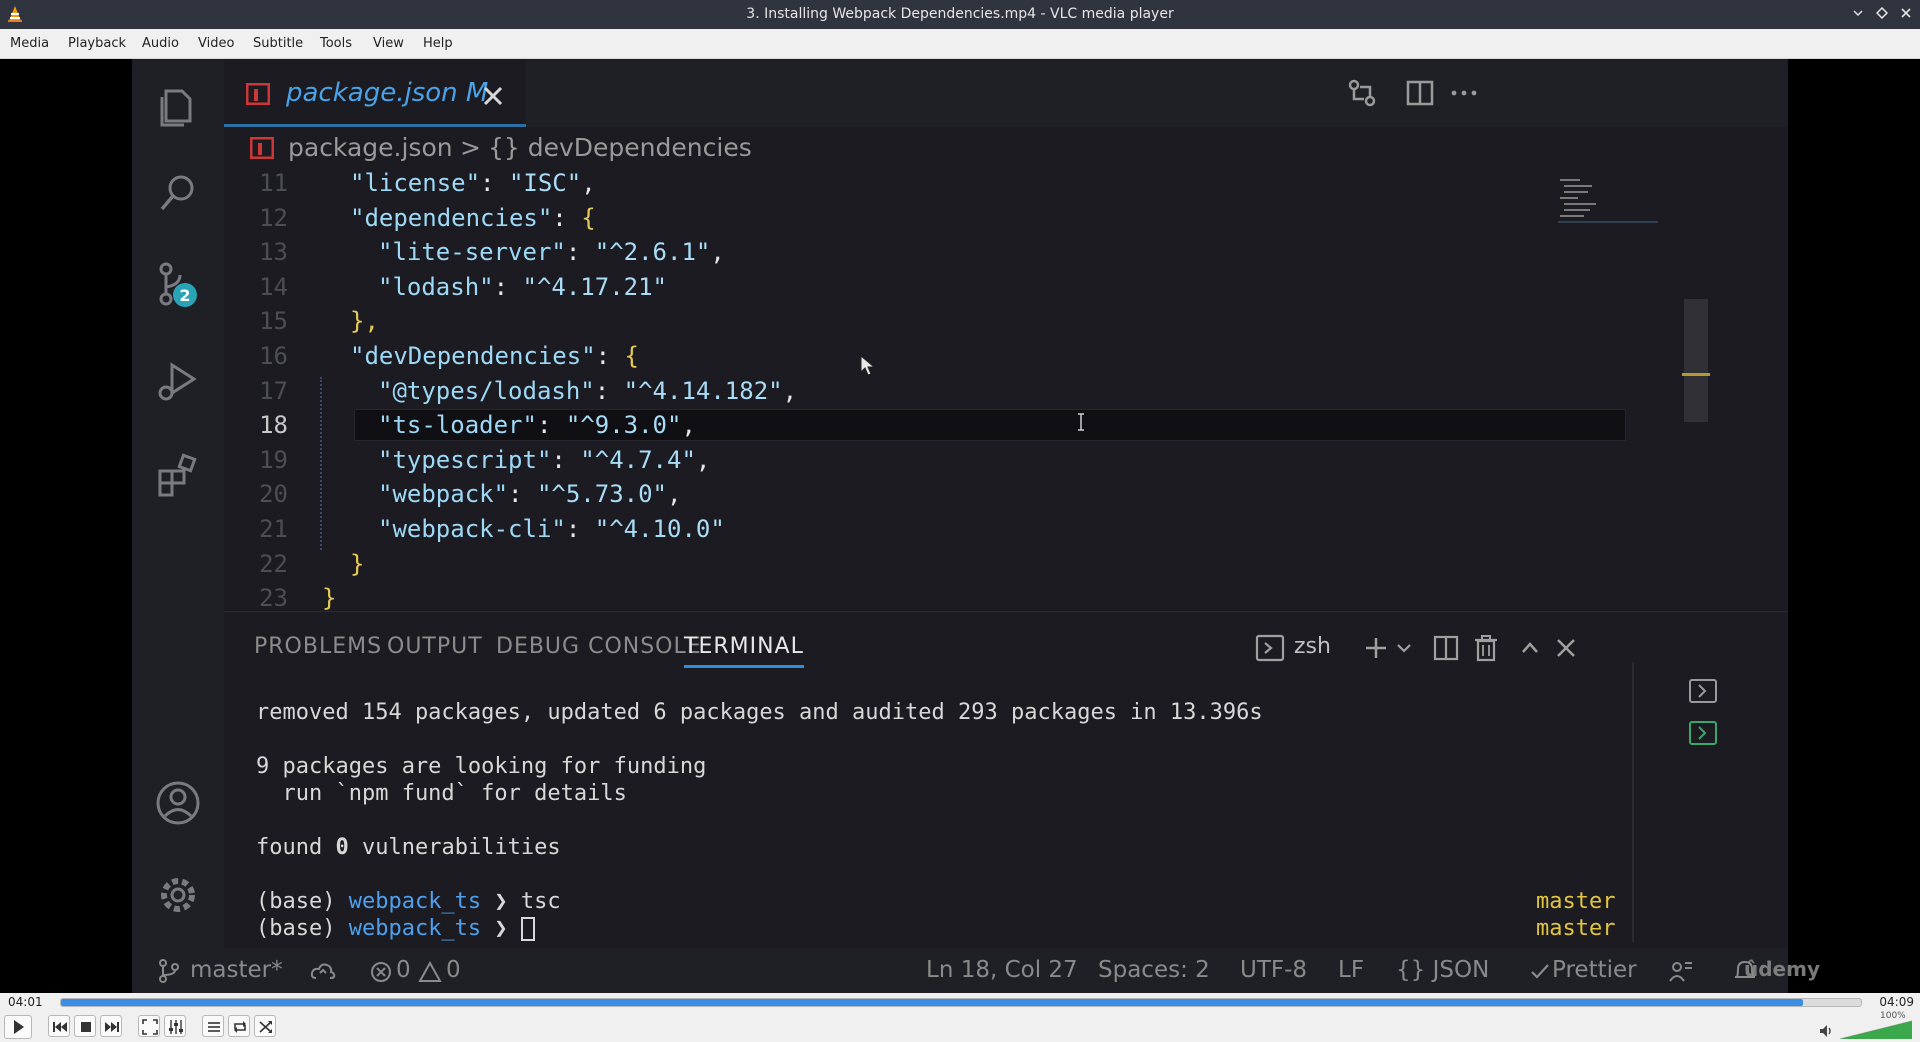  Describe the element at coordinates (868, 365) in the screenshot. I see `mouse-cursor-icon` at that location.